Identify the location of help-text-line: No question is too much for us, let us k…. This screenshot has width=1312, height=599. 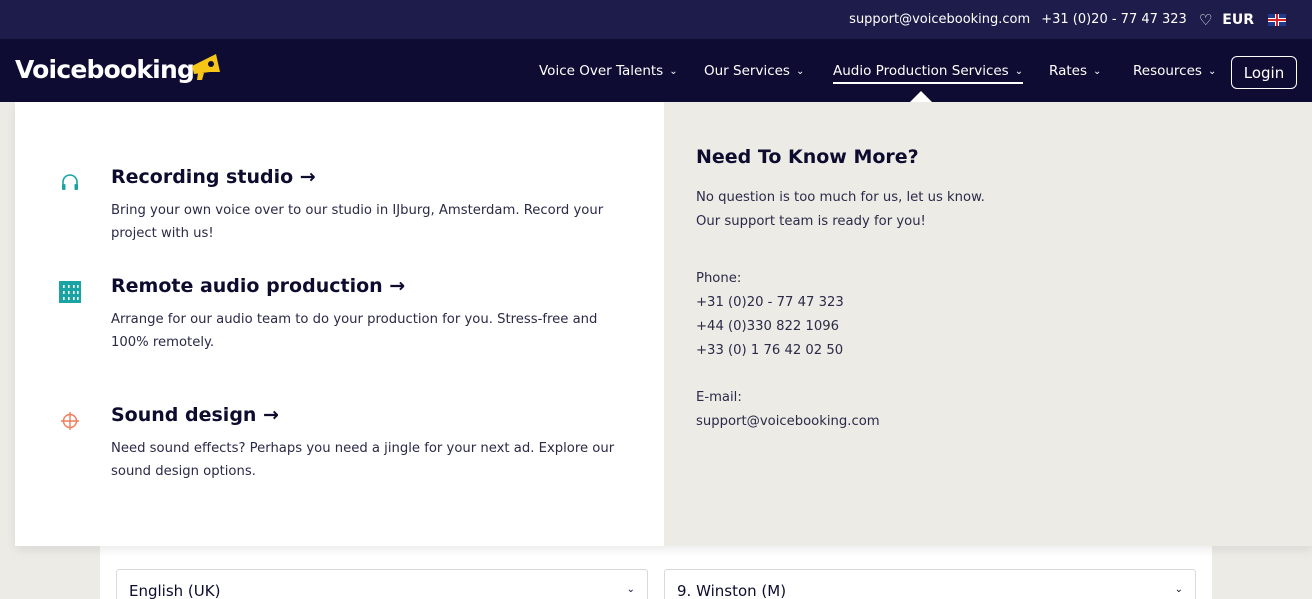
(840, 197).